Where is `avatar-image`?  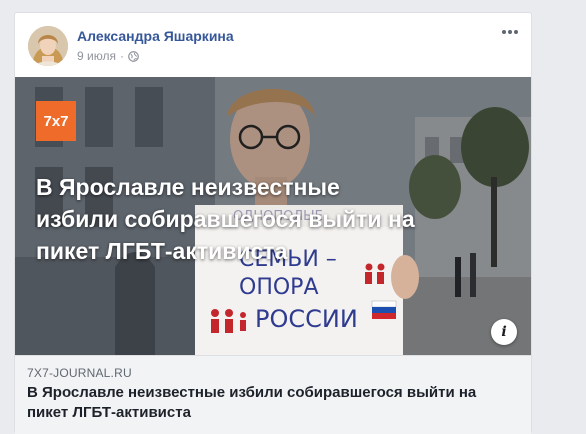 avatar-image is located at coordinates (48, 46).